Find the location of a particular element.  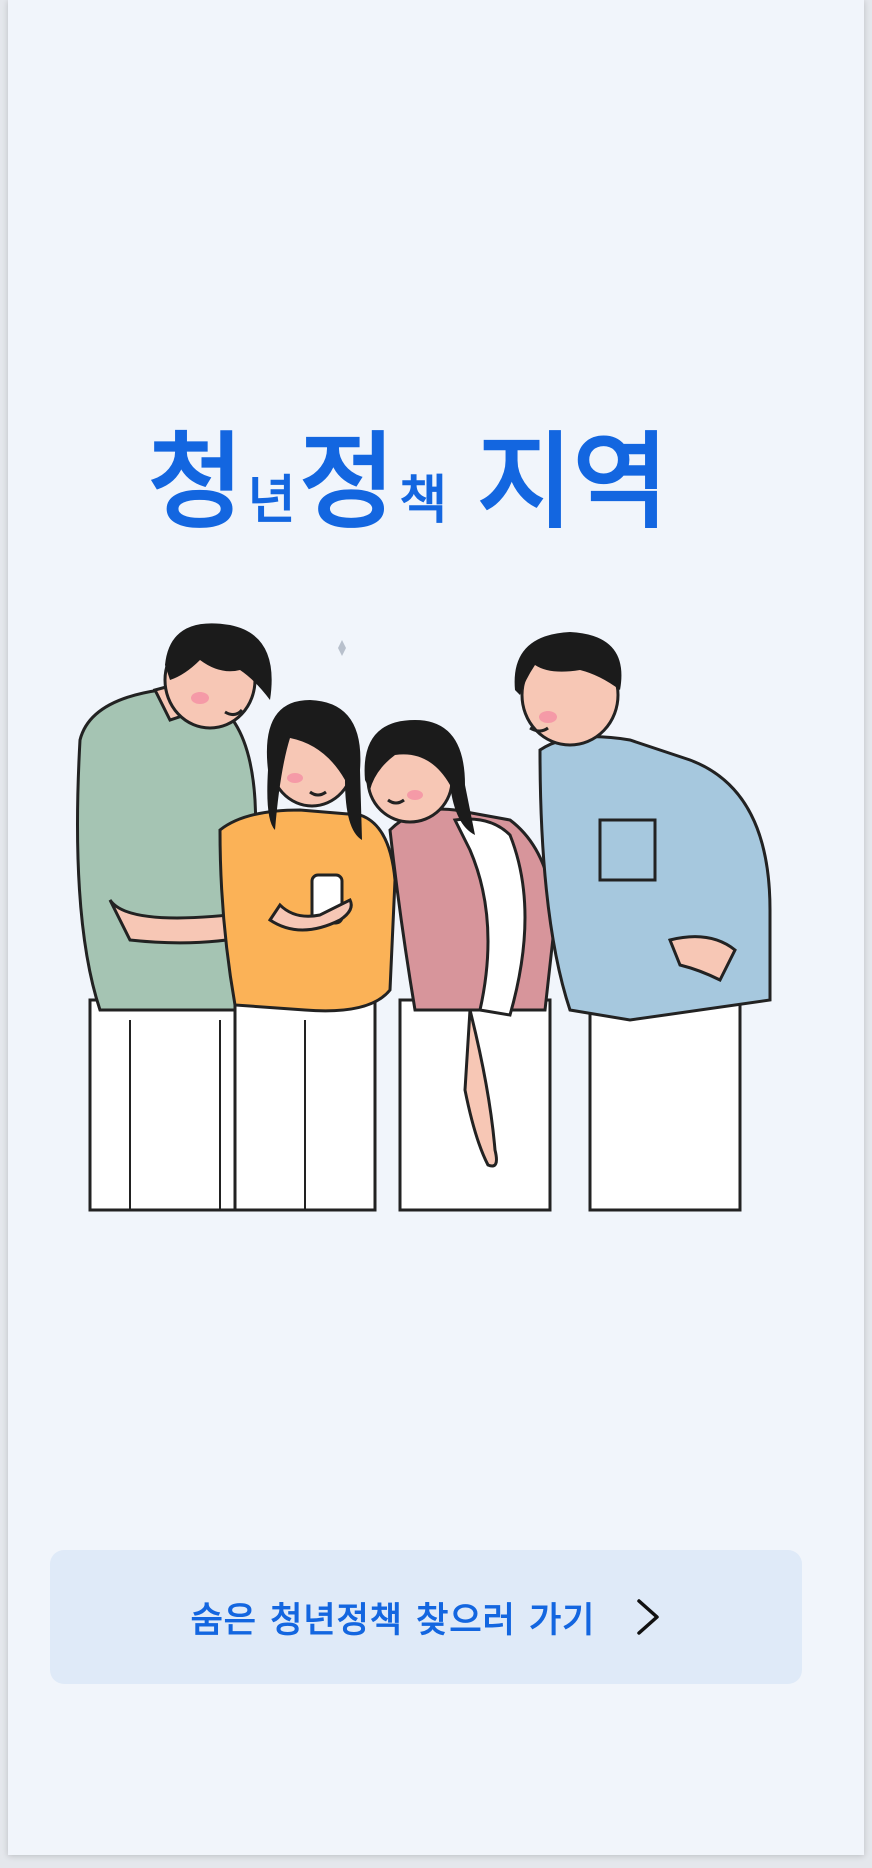

title-char-3: 정 is located at coordinates (347, 482).